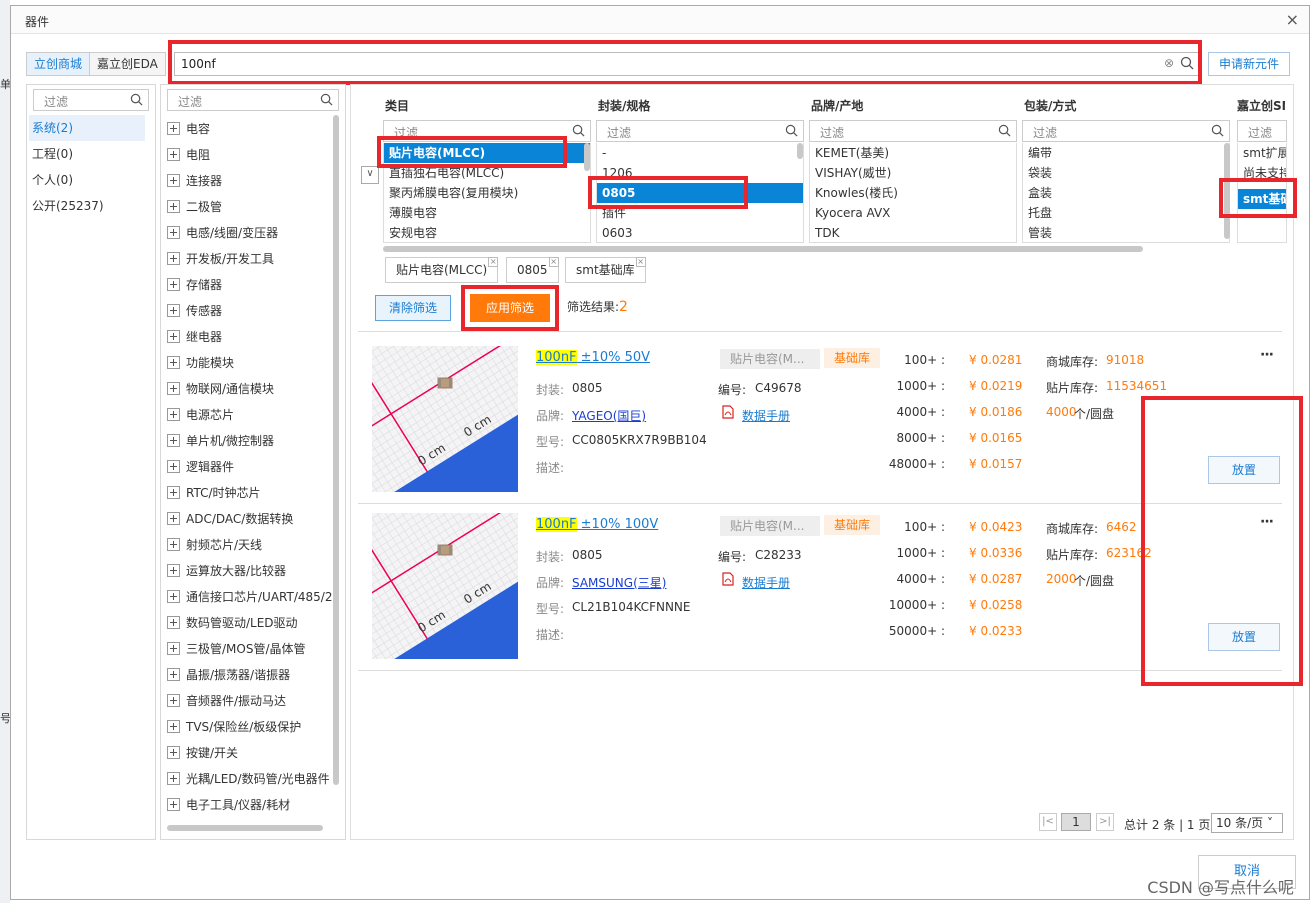 The height and width of the screenshot is (903, 1312). I want to click on apply-filter-button: 应用筛选, so click(510, 308).